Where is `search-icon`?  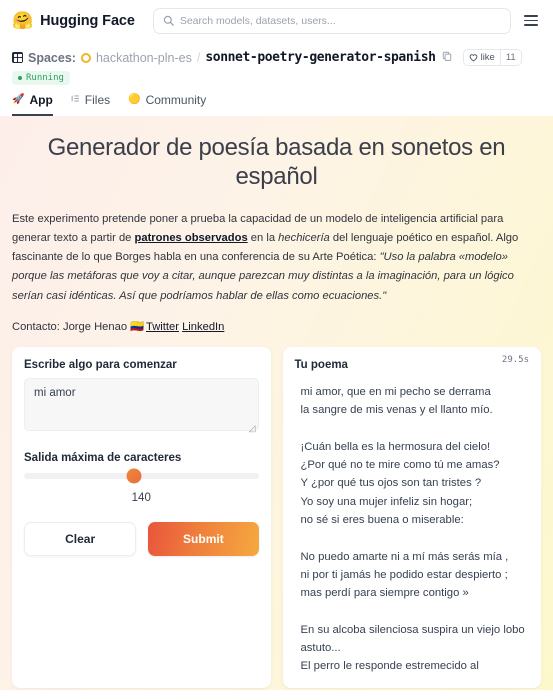 search-icon is located at coordinates (168, 20).